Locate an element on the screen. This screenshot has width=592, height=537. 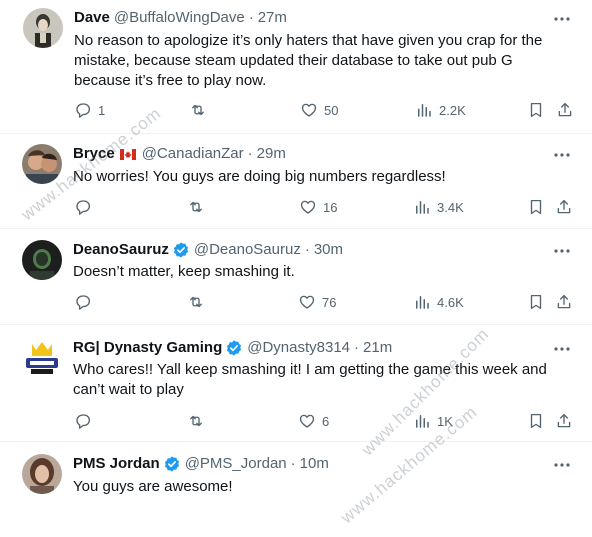
view-count: 4.6K is located at coordinates (450, 302).